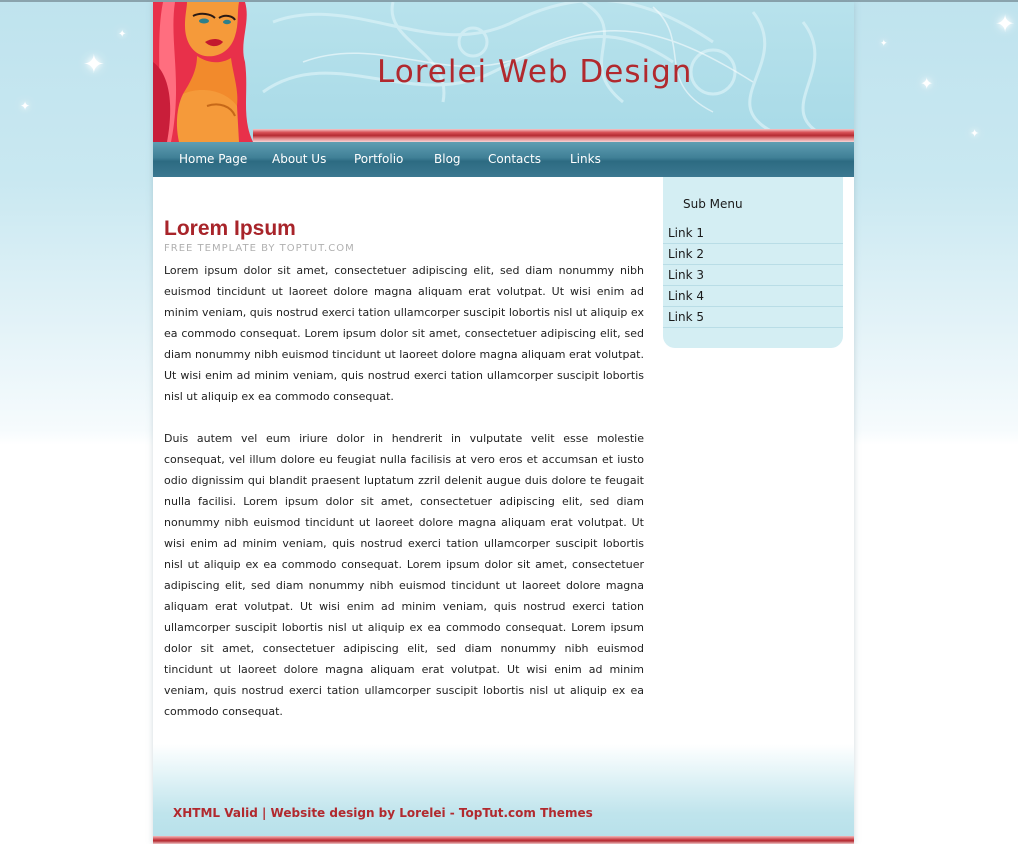  Describe the element at coordinates (753, 233) in the screenshot. I see `sidebar-link-1: Link 1` at that location.